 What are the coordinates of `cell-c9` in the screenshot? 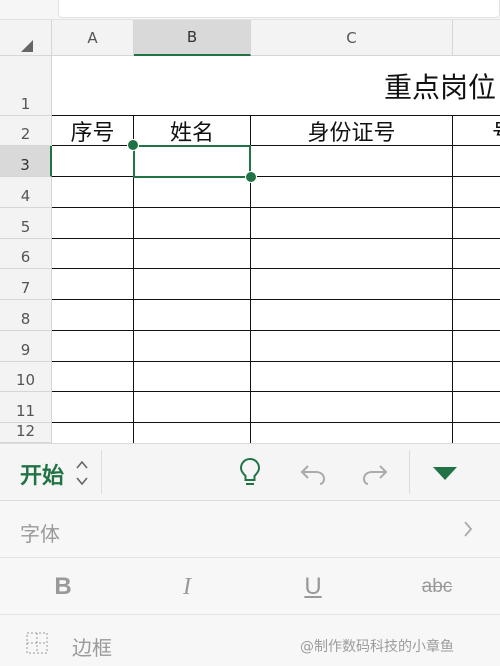 It's located at (352, 346).